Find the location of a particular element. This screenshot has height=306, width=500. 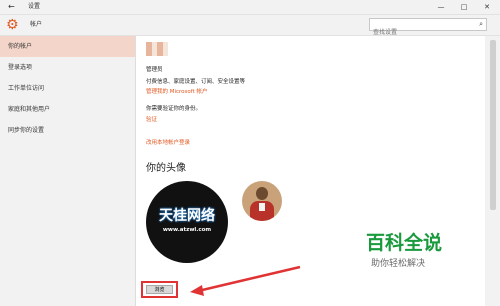

scrollbar is located at coordinates (493, 171).